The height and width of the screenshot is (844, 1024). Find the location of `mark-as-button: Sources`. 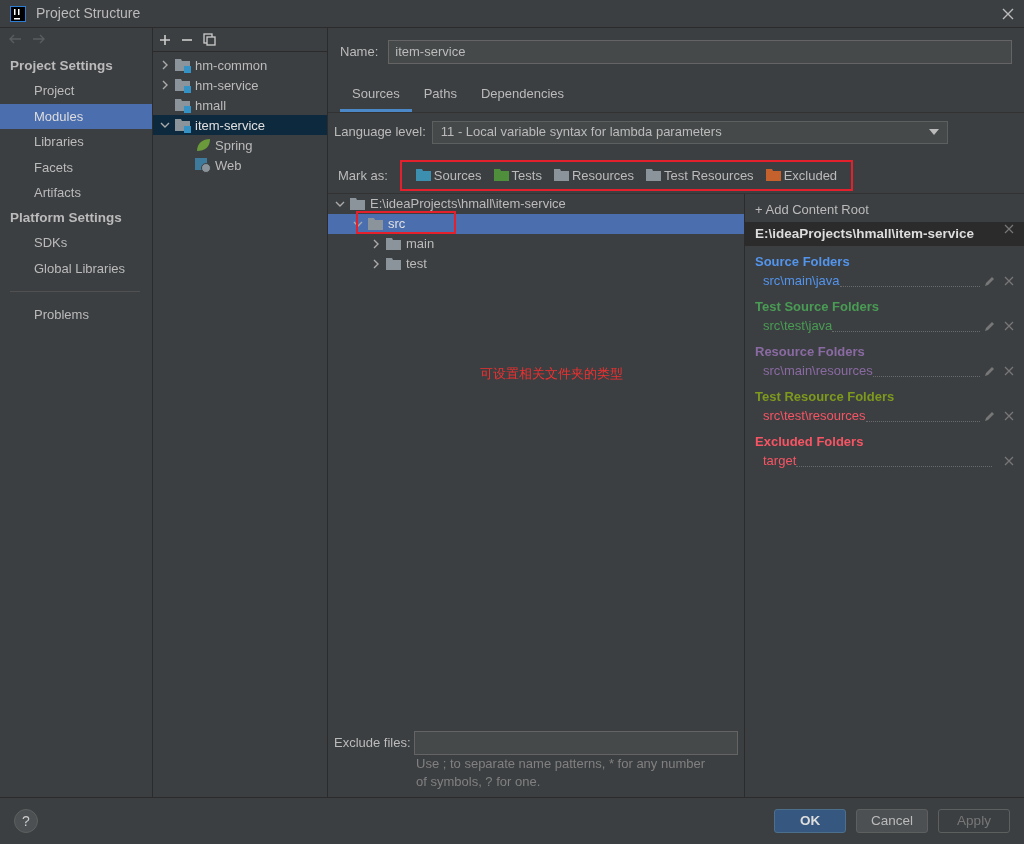

mark-as-button: Sources is located at coordinates (448, 175).